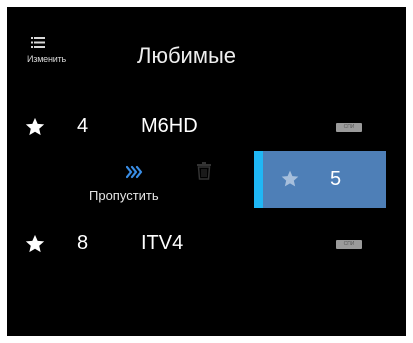  Describe the element at coordinates (169, 126) in the screenshot. I see `channel-name: M6HD` at that location.